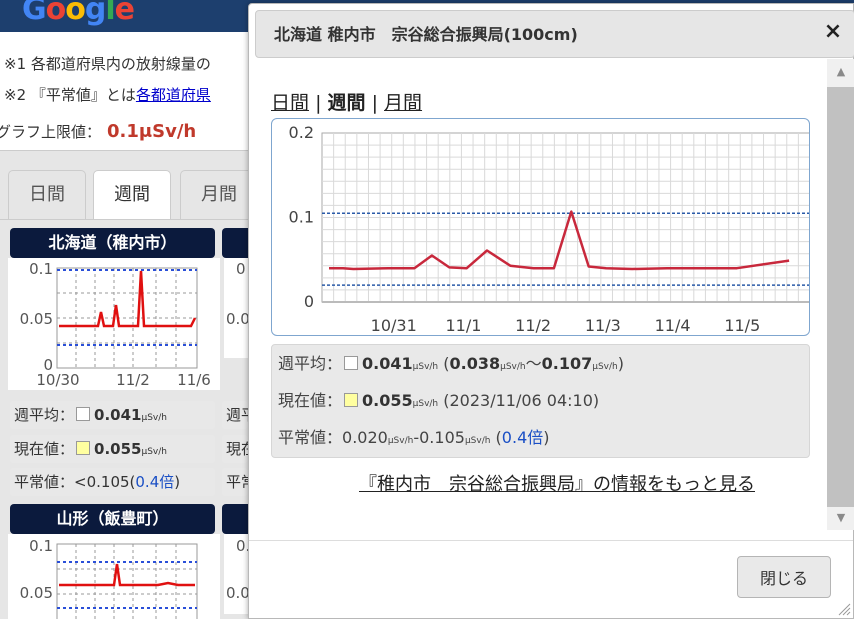  I want to click on mini-chart-hokkaido: 0.1 0.05 0 10/30 11/2 11/6, so click(114, 324).